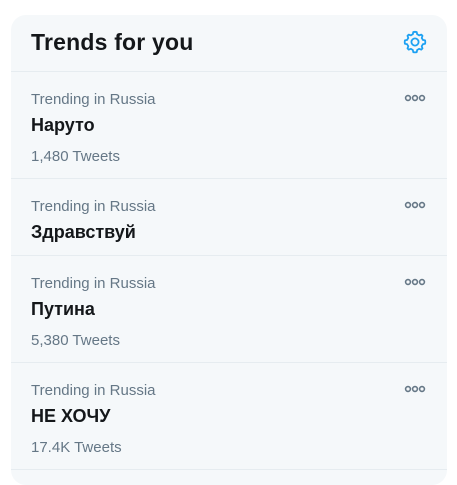  What do you see at coordinates (76, 447) in the screenshot?
I see `trend-tweet-count: 17.4K Tweets` at bounding box center [76, 447].